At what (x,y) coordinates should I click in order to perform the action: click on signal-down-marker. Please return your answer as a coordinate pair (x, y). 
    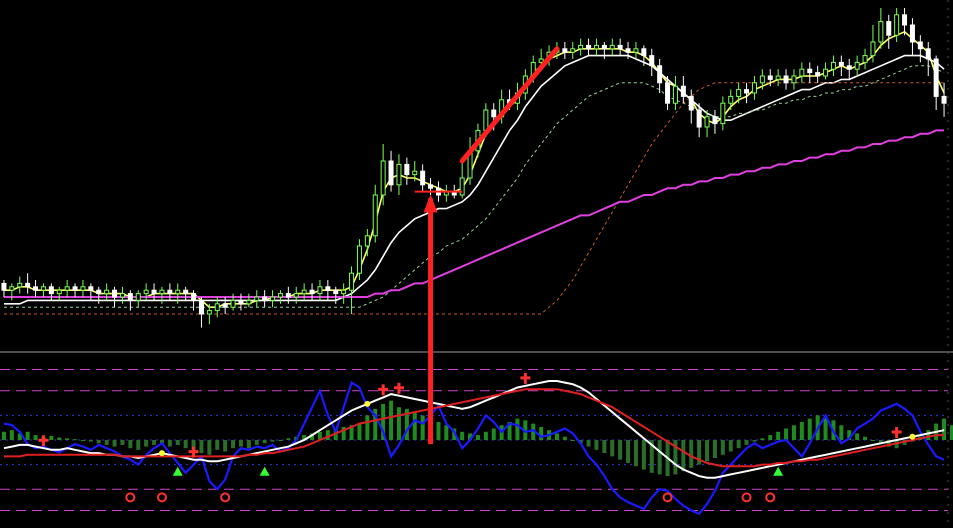
    Looking at the image, I should click on (525, 378).